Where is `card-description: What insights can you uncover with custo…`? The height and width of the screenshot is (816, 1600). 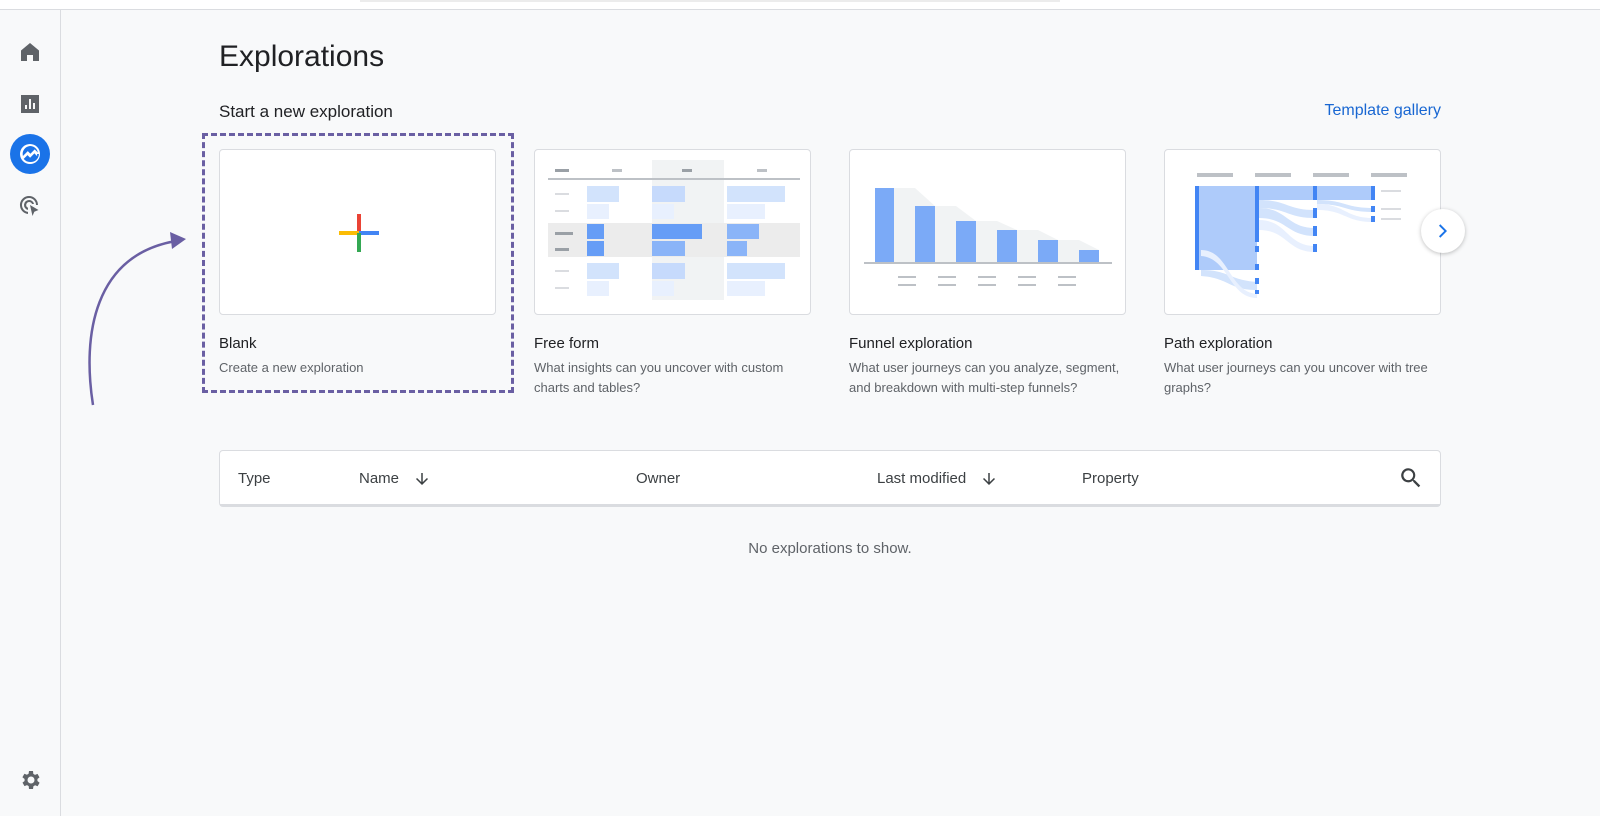 card-description: What insights can you uncover with custo… is located at coordinates (659, 377).